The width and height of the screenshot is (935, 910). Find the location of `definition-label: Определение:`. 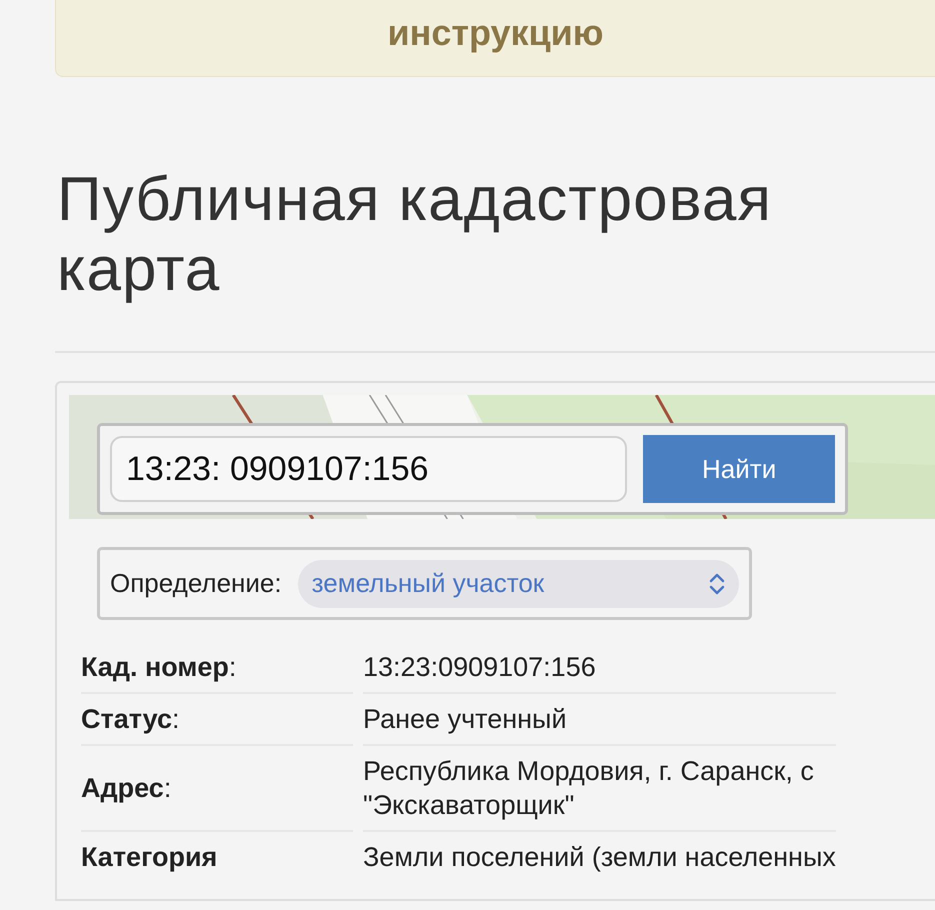

definition-label: Определение: is located at coordinates (196, 583).